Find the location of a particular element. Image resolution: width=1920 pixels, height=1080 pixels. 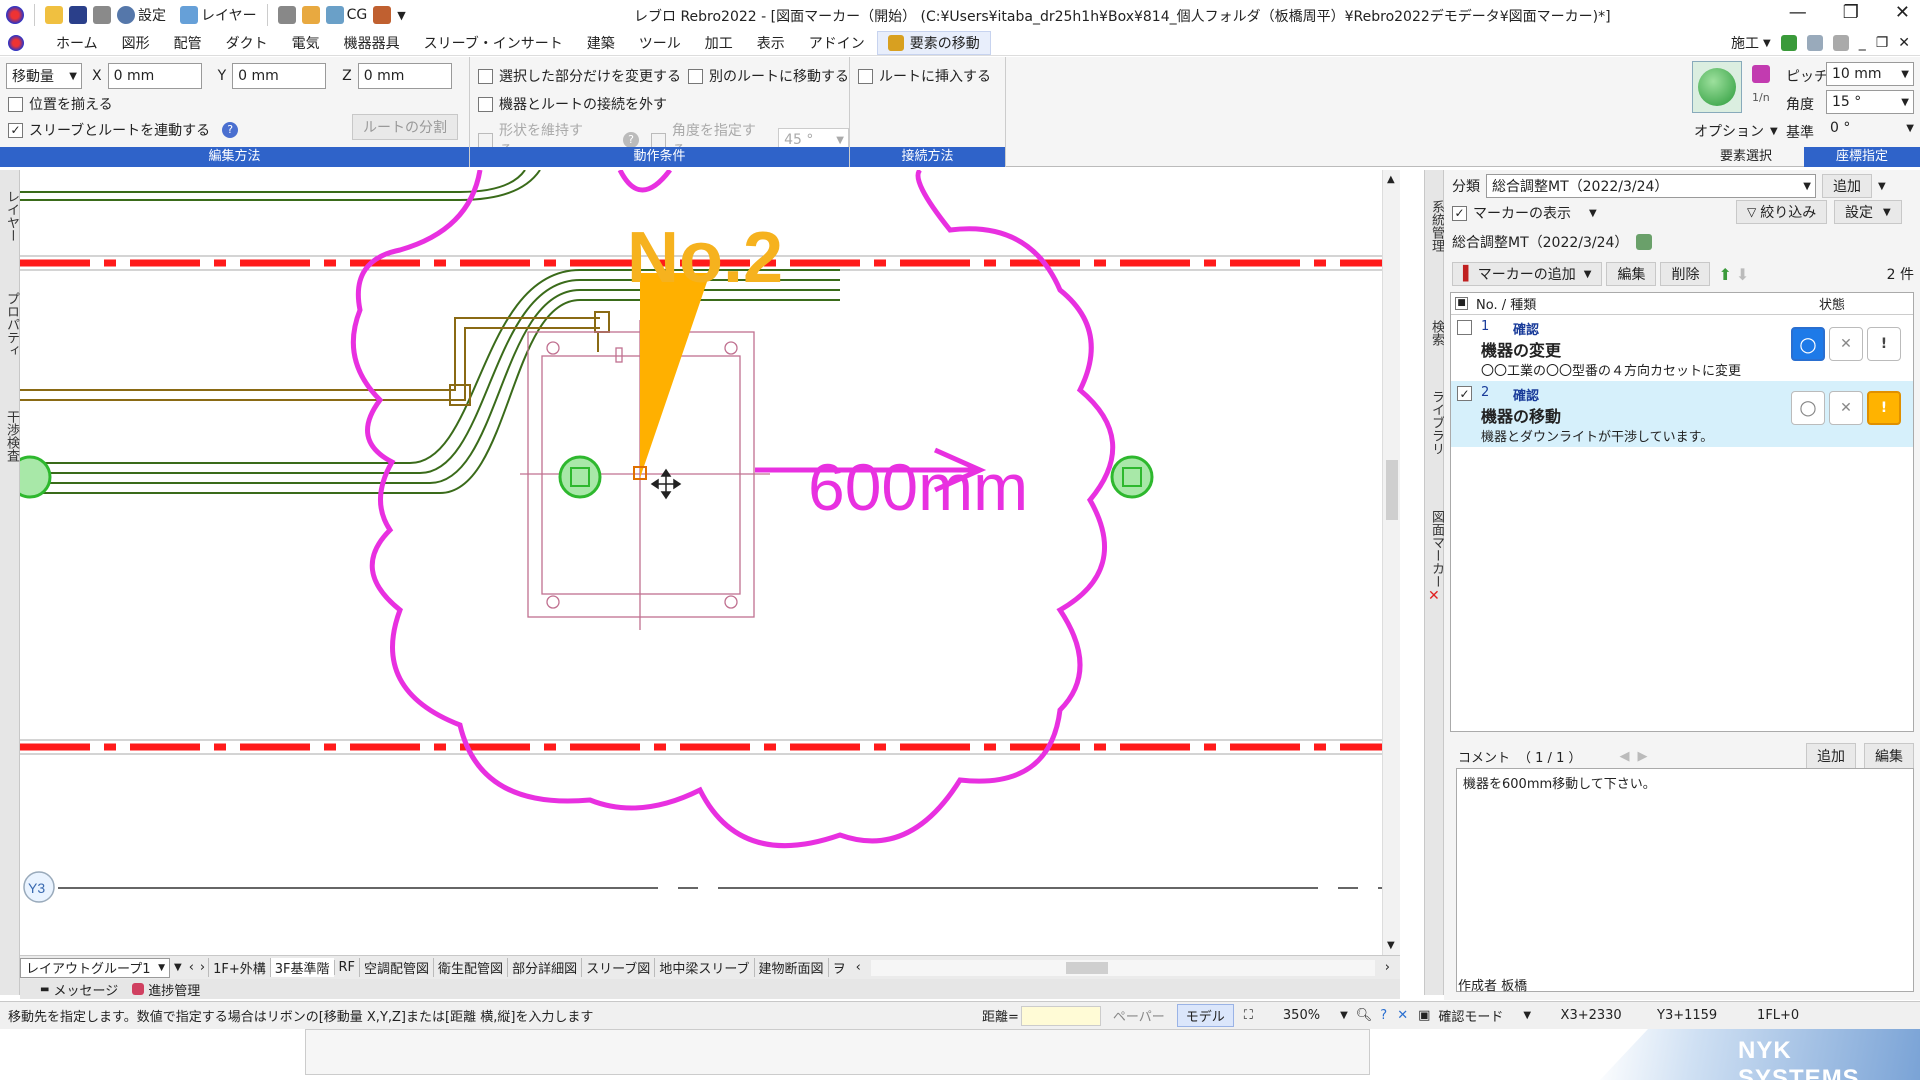

only-selected-check is located at coordinates (485, 76).